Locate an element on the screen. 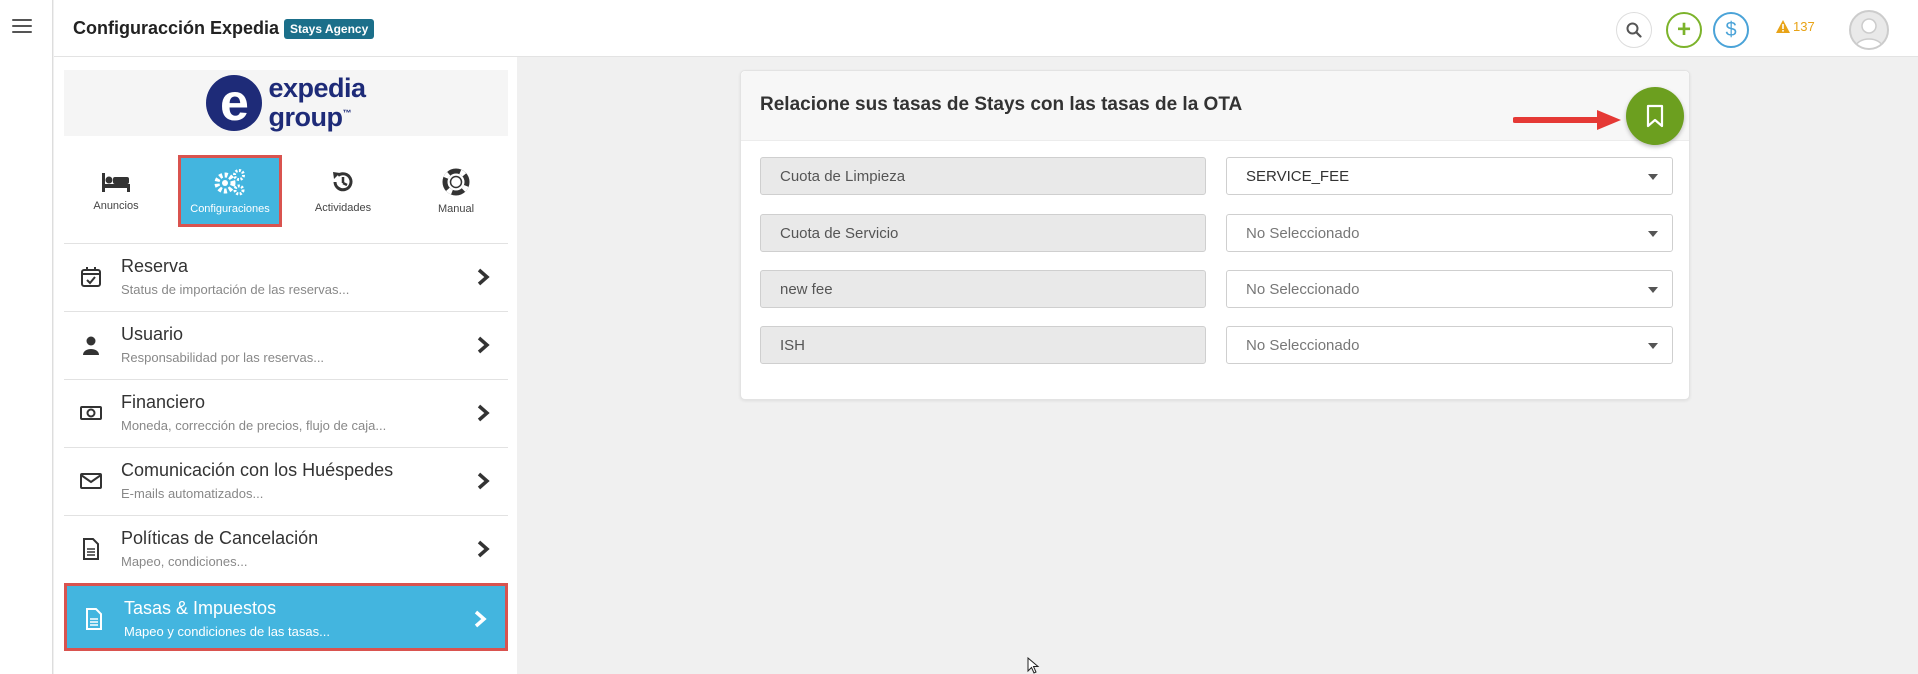  nav-item-title: Políticas de Cancelación is located at coordinates (220, 538).